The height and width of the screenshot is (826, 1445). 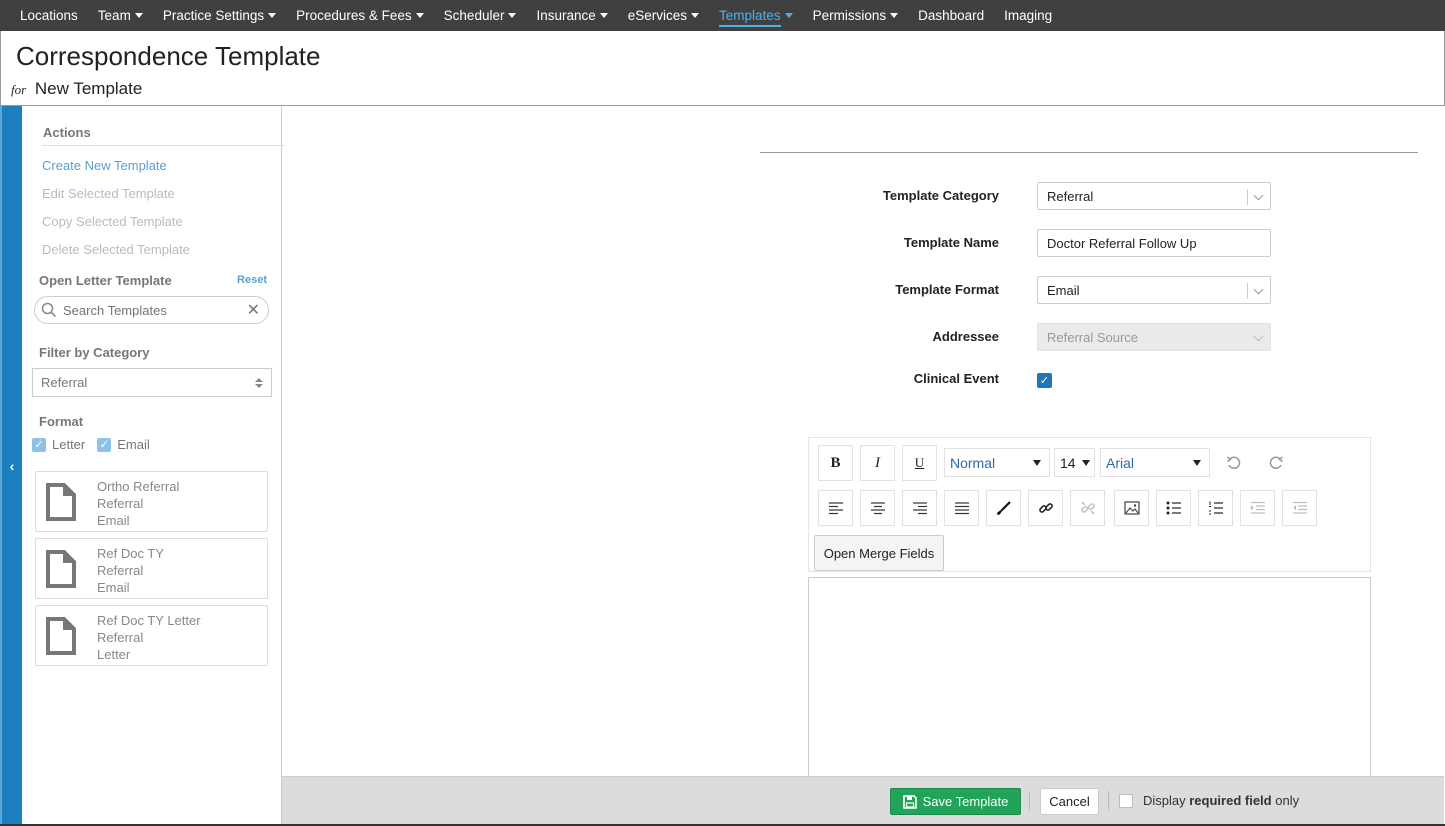 I want to click on actions-divider, so click(x=163, y=145).